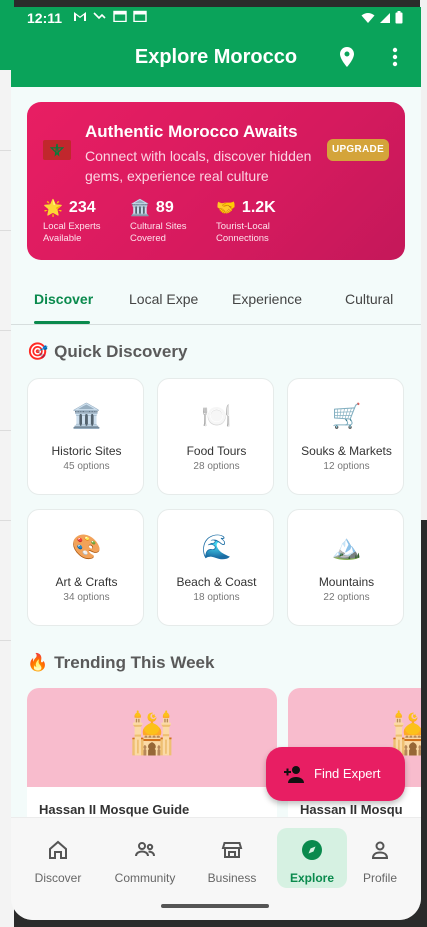 The height and width of the screenshot is (927, 427). What do you see at coordinates (38, 662) in the screenshot?
I see `fire-icon: 🔥` at bounding box center [38, 662].